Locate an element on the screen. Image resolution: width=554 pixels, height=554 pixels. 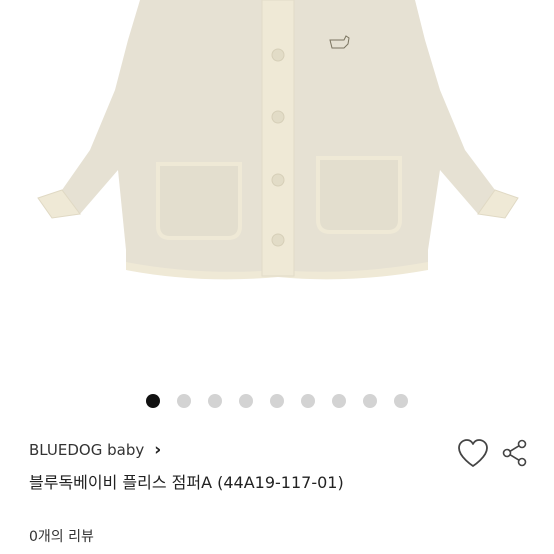
brand-link: BLUEDOG baby › is located at coordinates (95, 450).